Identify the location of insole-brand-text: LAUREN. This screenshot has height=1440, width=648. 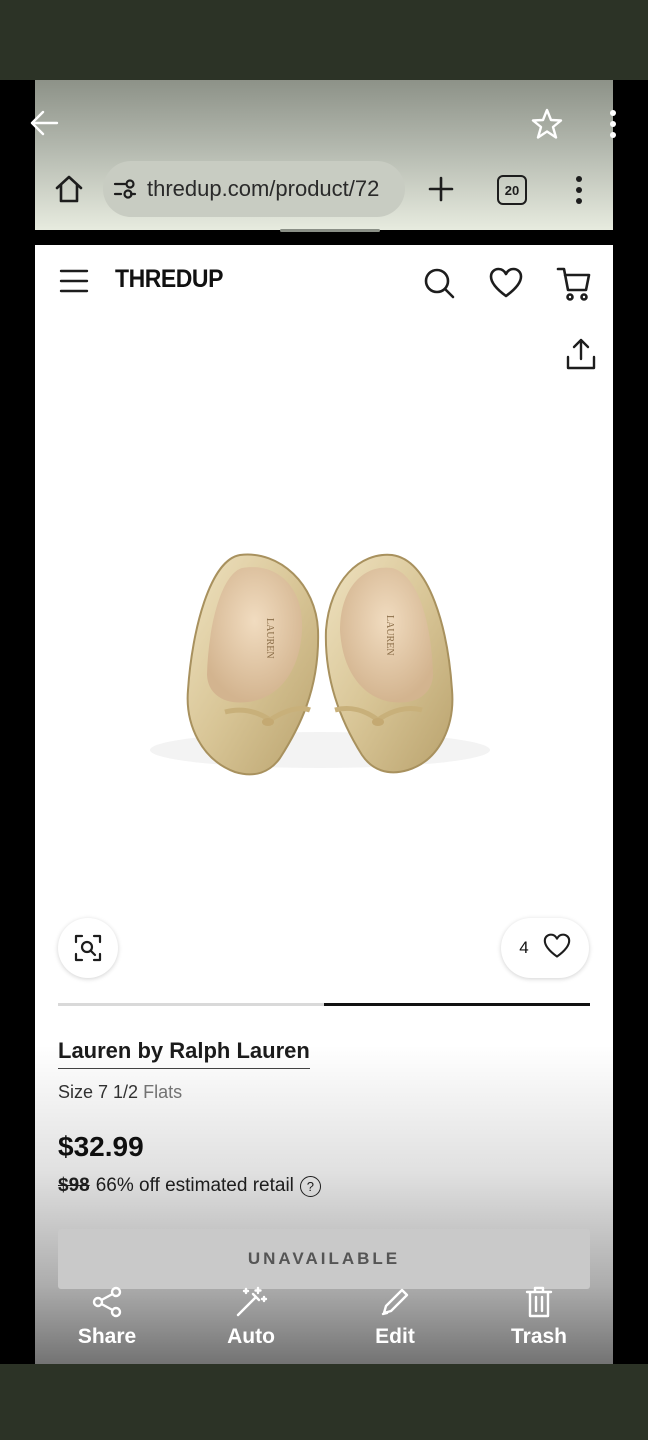
(269, 638).